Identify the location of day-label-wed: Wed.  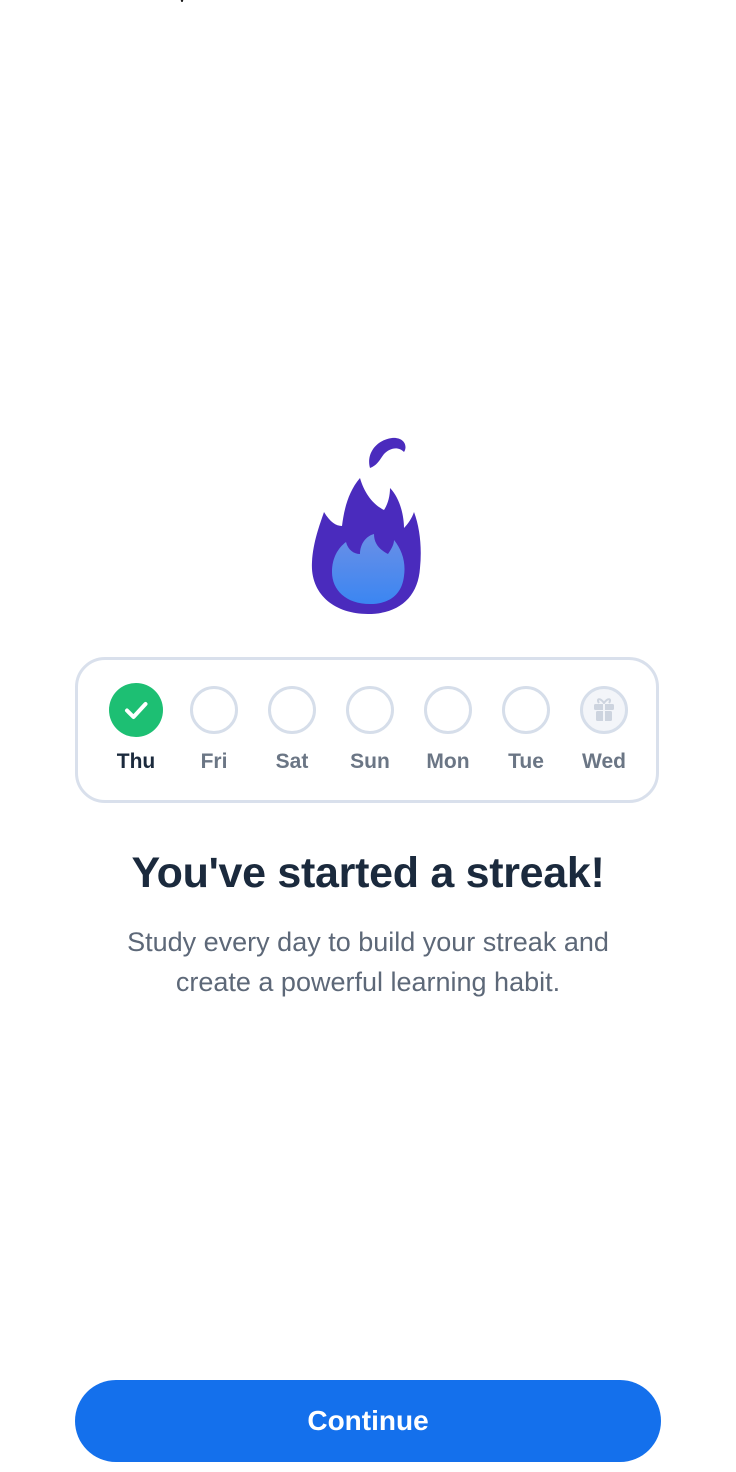
(604, 761).